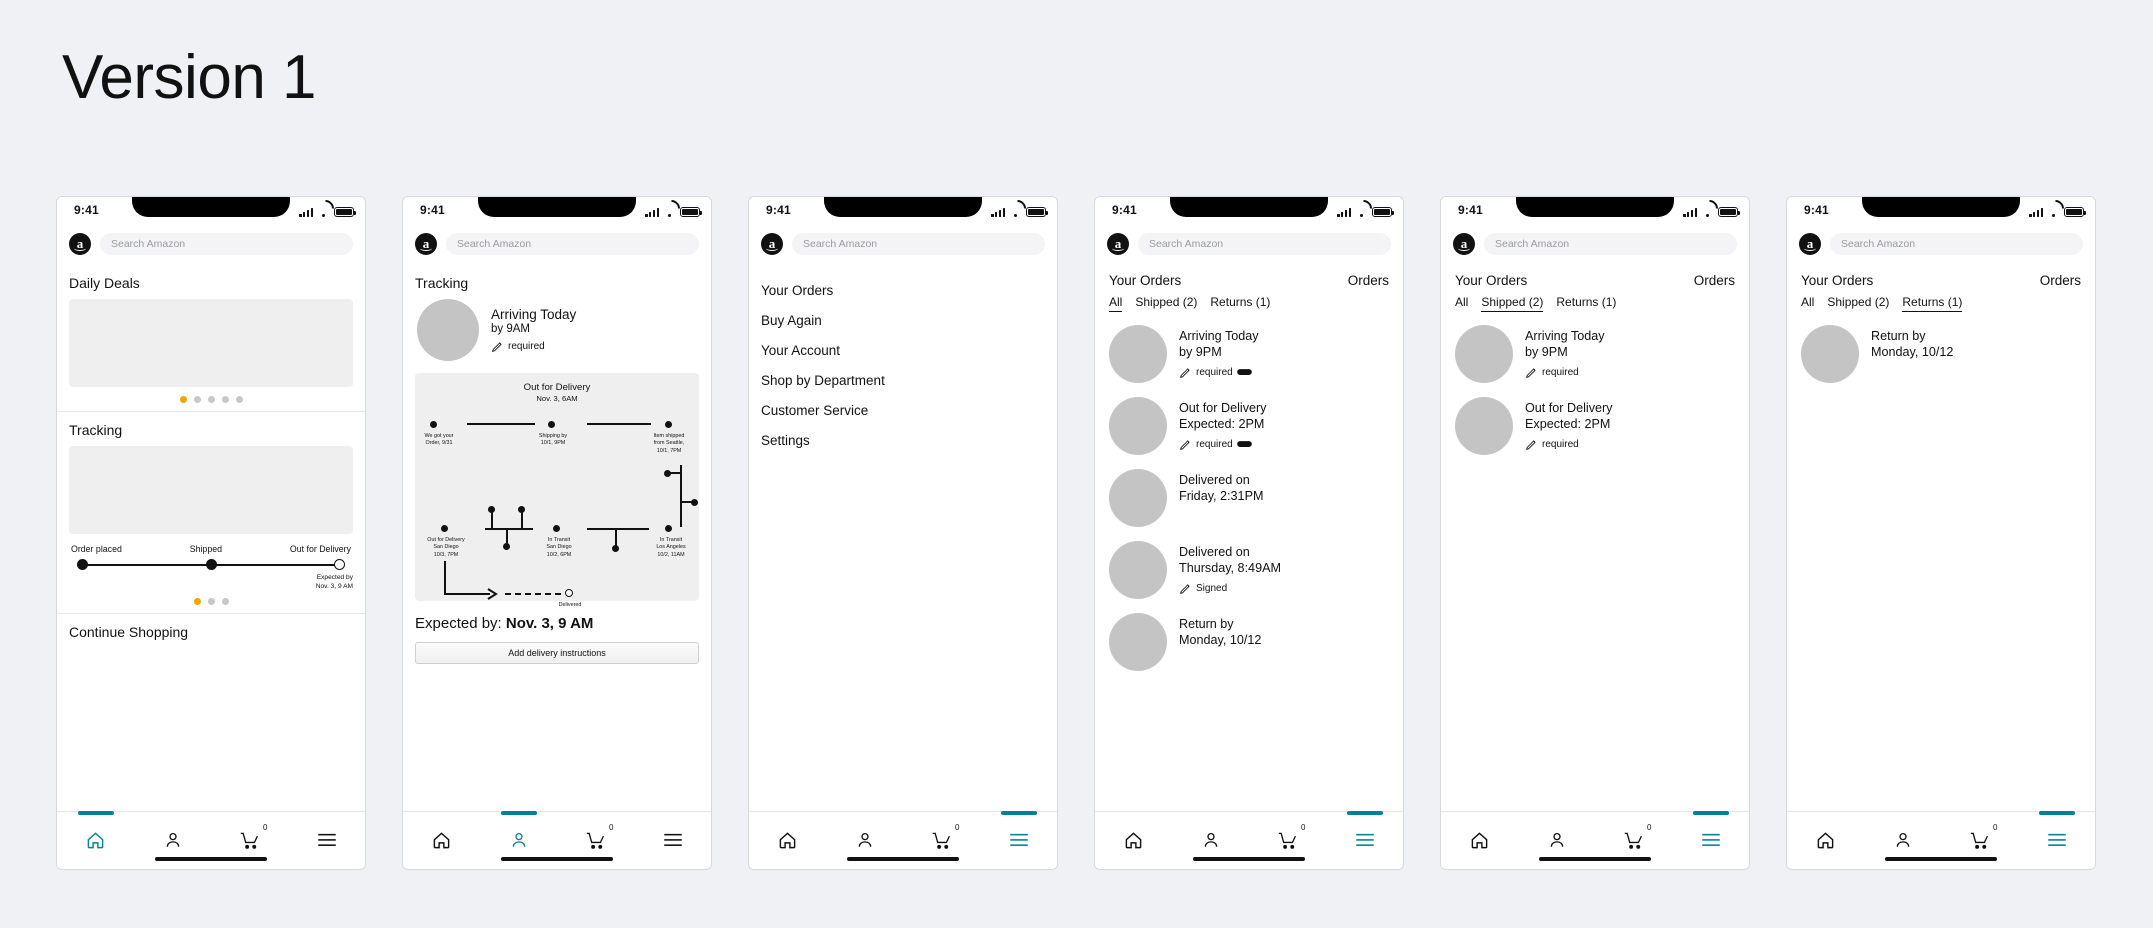 Image resolution: width=2153 pixels, height=928 pixels. Describe the element at coordinates (533, 346) in the screenshot. I see `signature-required-row: required` at that location.